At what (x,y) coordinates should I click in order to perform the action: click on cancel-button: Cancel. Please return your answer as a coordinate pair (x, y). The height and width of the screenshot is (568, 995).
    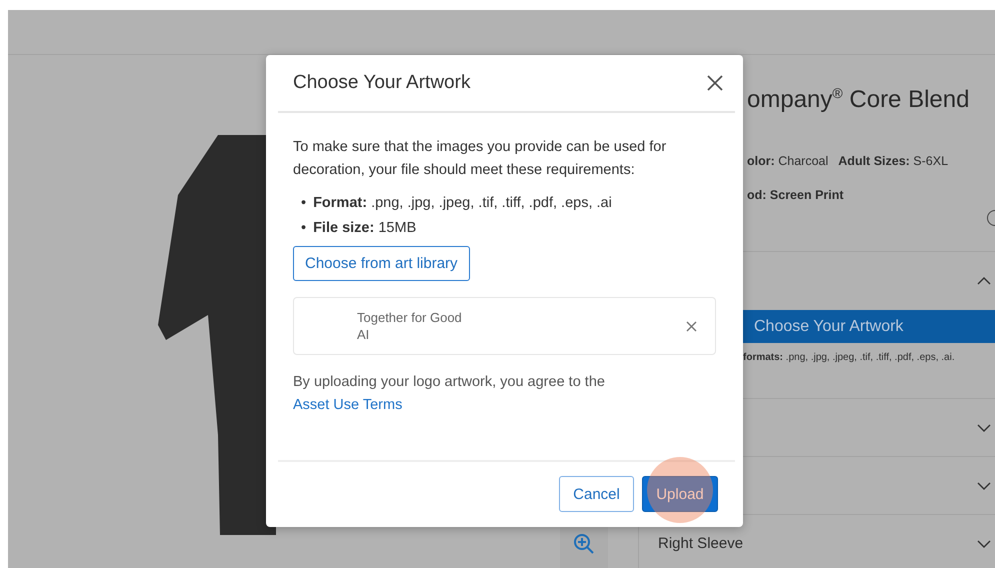
    Looking at the image, I should click on (596, 494).